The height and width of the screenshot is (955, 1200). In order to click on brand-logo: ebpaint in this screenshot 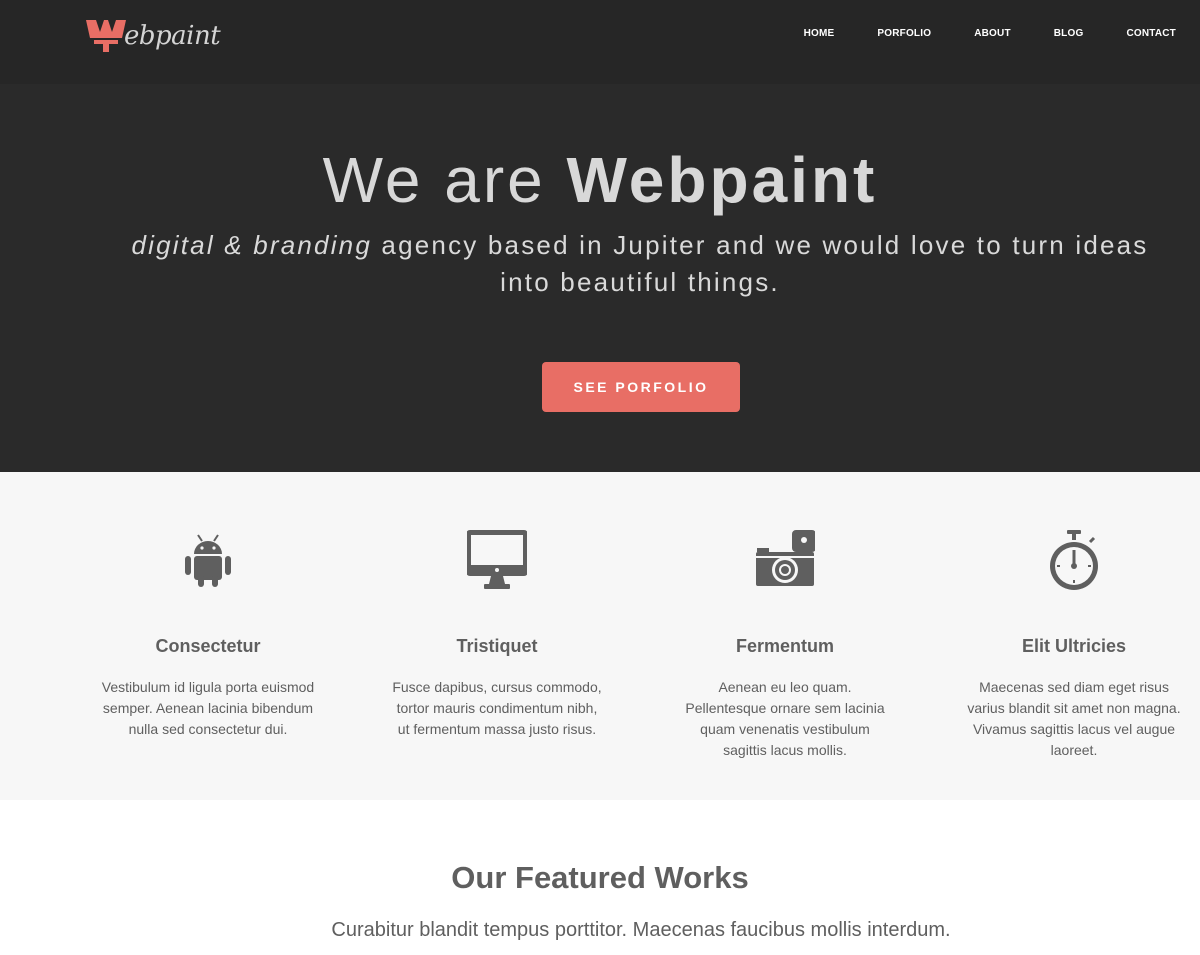, I will do `click(153, 36)`.